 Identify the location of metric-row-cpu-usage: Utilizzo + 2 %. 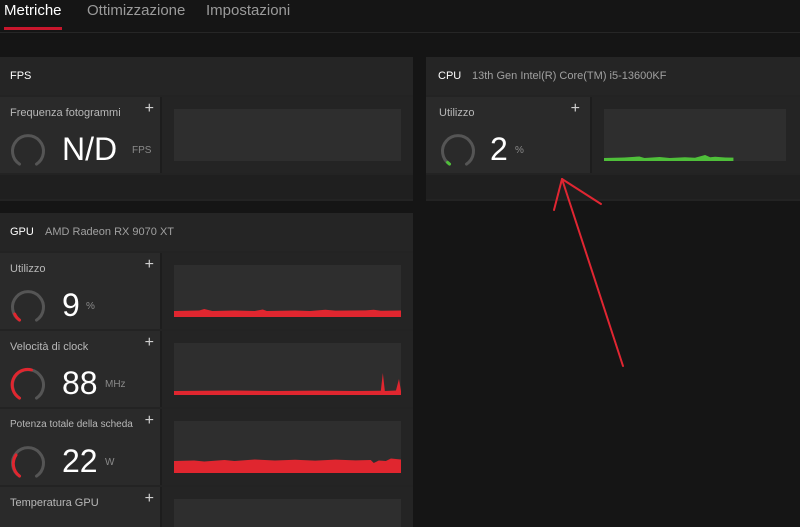
(613, 135).